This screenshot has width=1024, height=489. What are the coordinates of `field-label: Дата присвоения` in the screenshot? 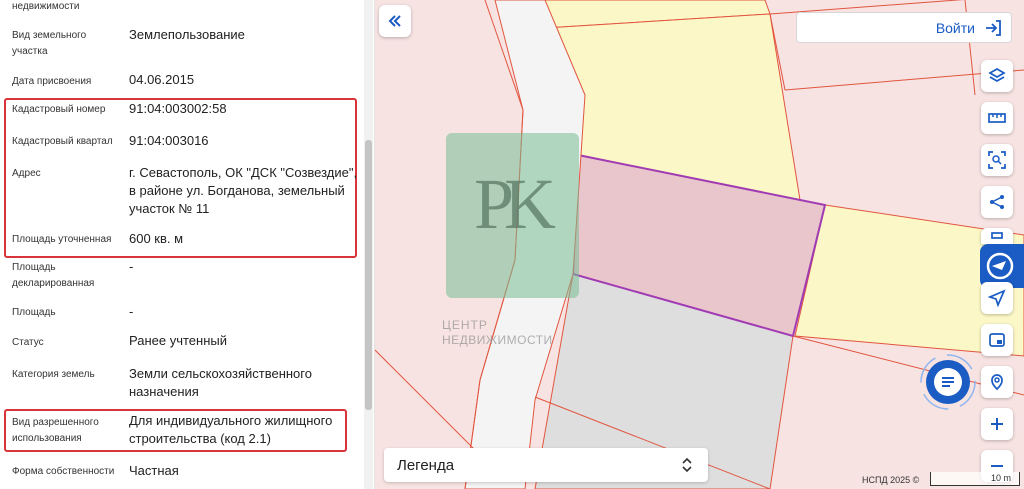 It's located at (52, 81).